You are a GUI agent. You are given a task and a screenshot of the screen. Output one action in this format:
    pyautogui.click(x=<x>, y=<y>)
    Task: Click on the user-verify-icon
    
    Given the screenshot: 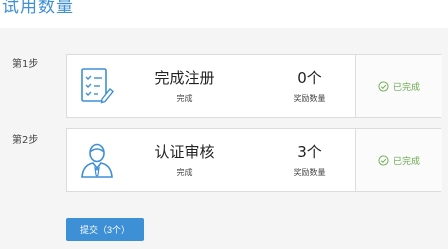 What is the action you would take?
    pyautogui.click(x=97, y=160)
    